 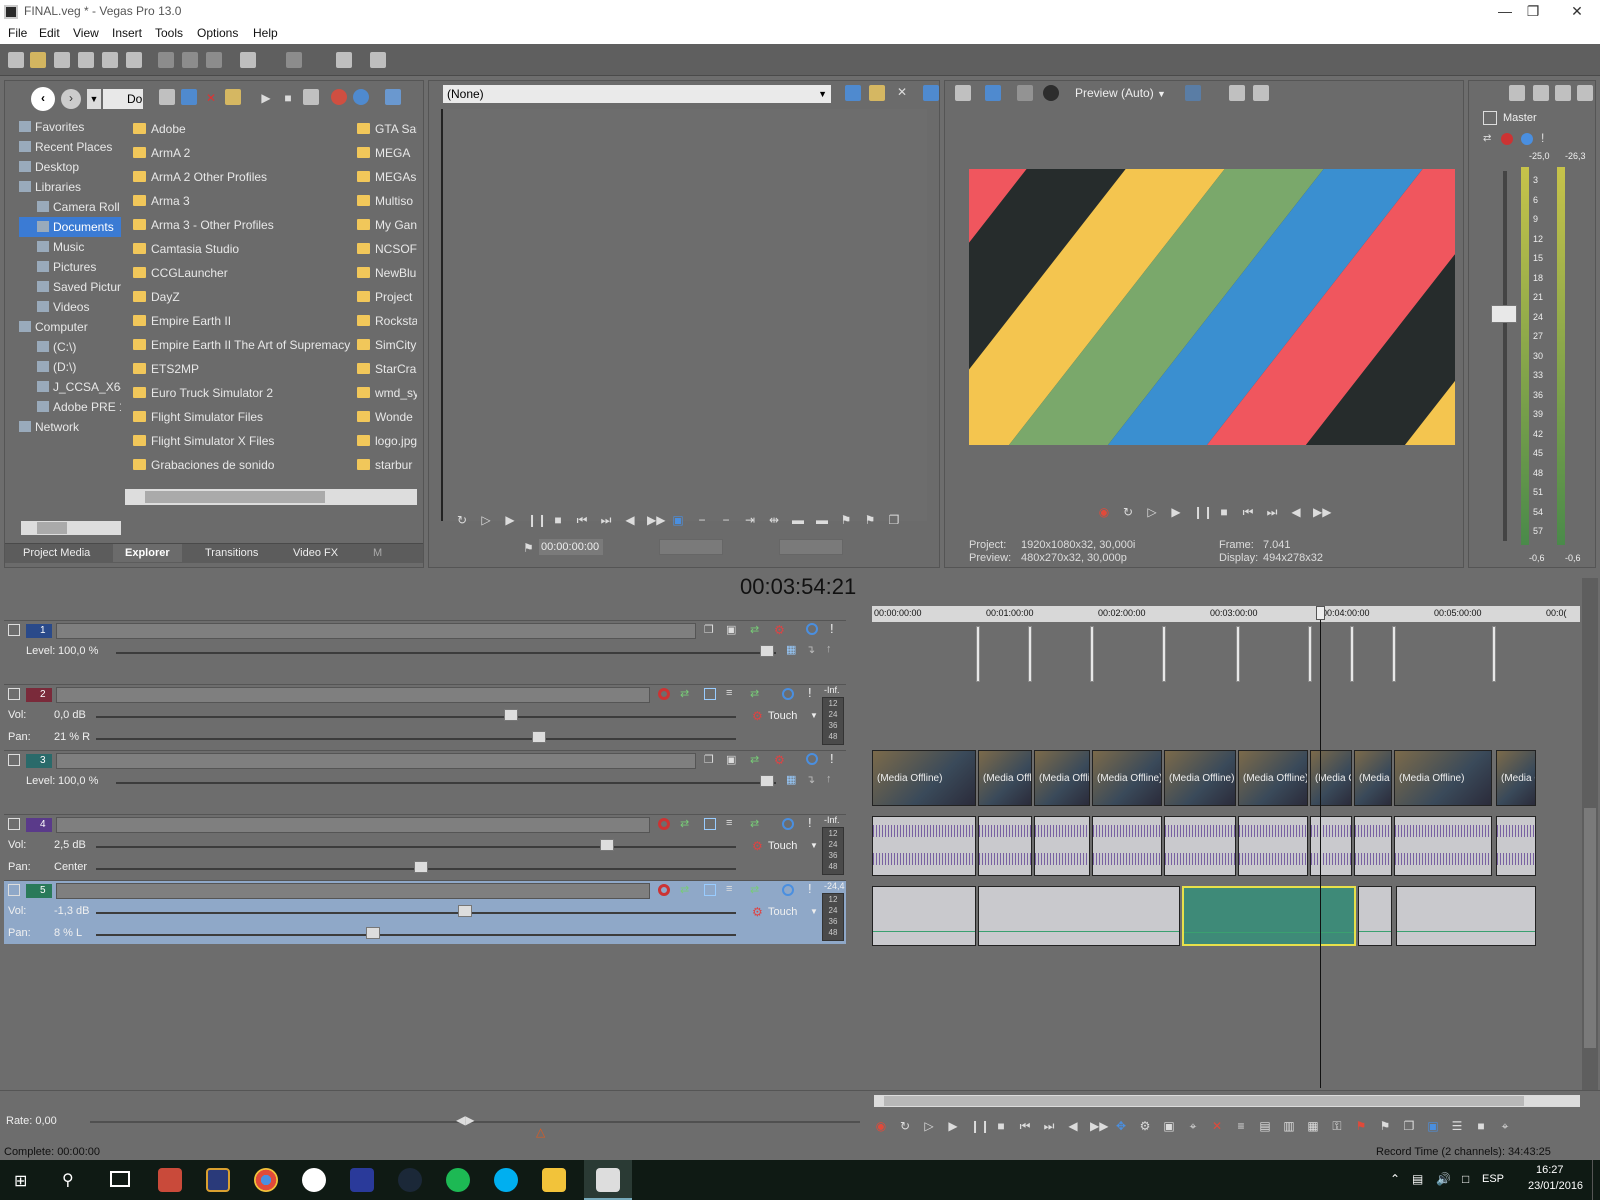 What do you see at coordinates (877, 93) in the screenshot?
I see `add-to-timeline-icon` at bounding box center [877, 93].